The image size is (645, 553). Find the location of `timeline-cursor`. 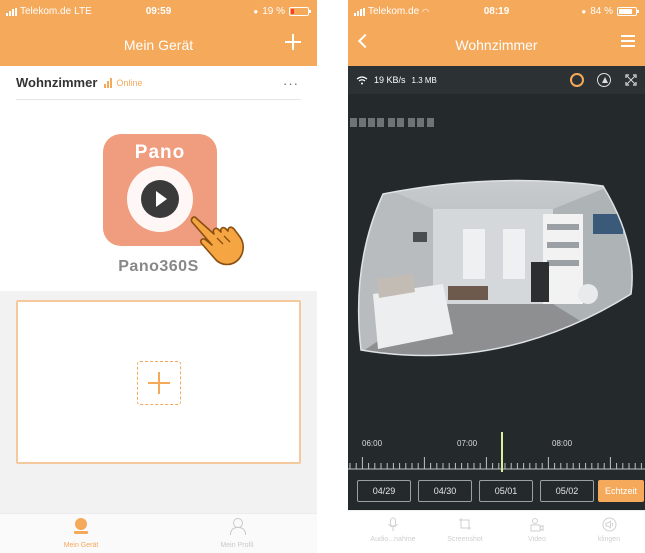

timeline-cursor is located at coordinates (502, 452).